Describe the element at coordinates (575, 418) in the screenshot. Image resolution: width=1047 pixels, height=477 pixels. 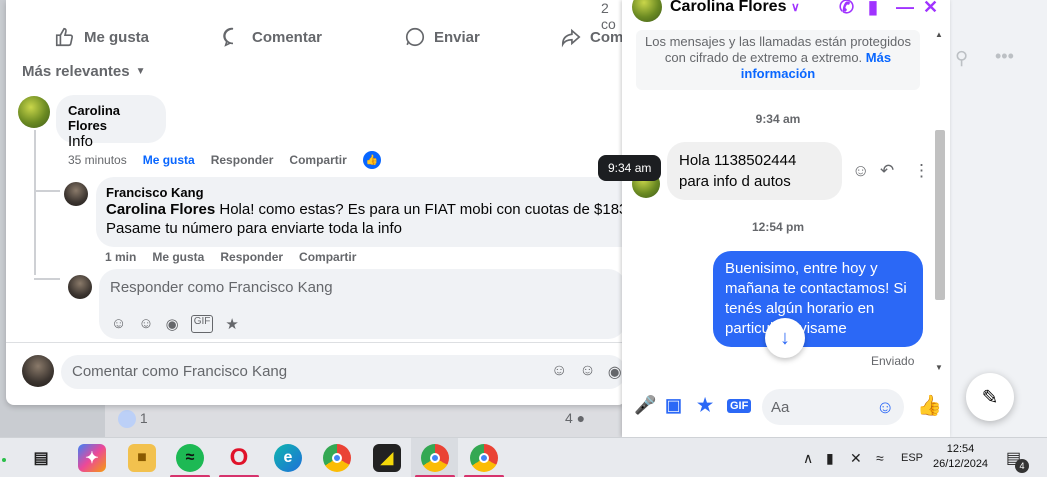
I see `comment-count: 4 ●` at that location.